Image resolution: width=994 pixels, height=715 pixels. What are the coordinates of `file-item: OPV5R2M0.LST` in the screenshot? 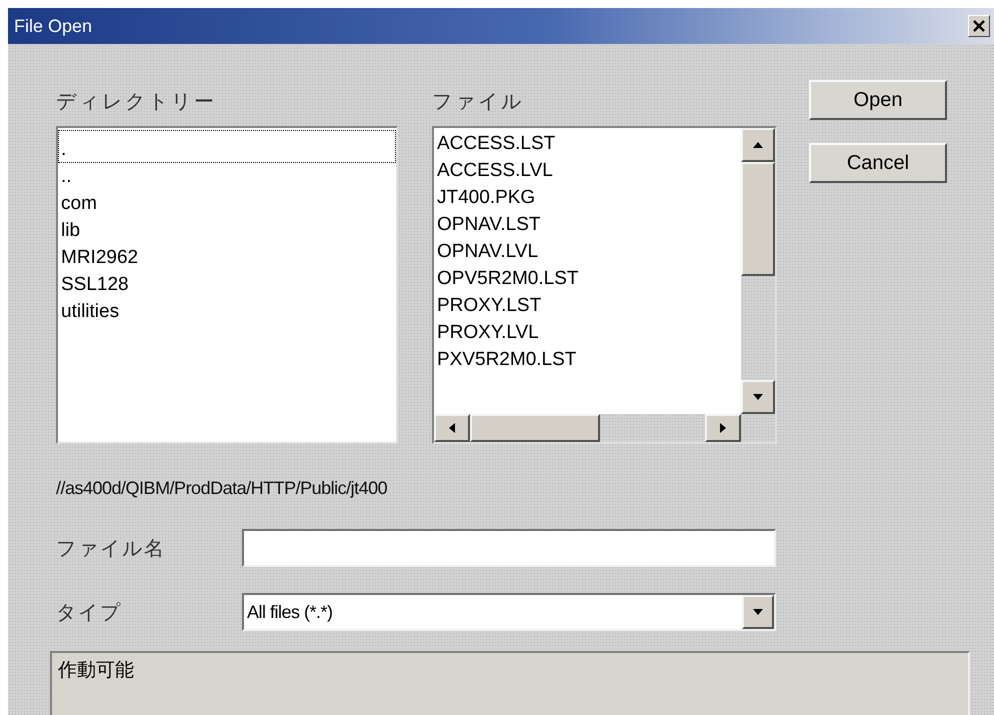 It's located at (587, 278).